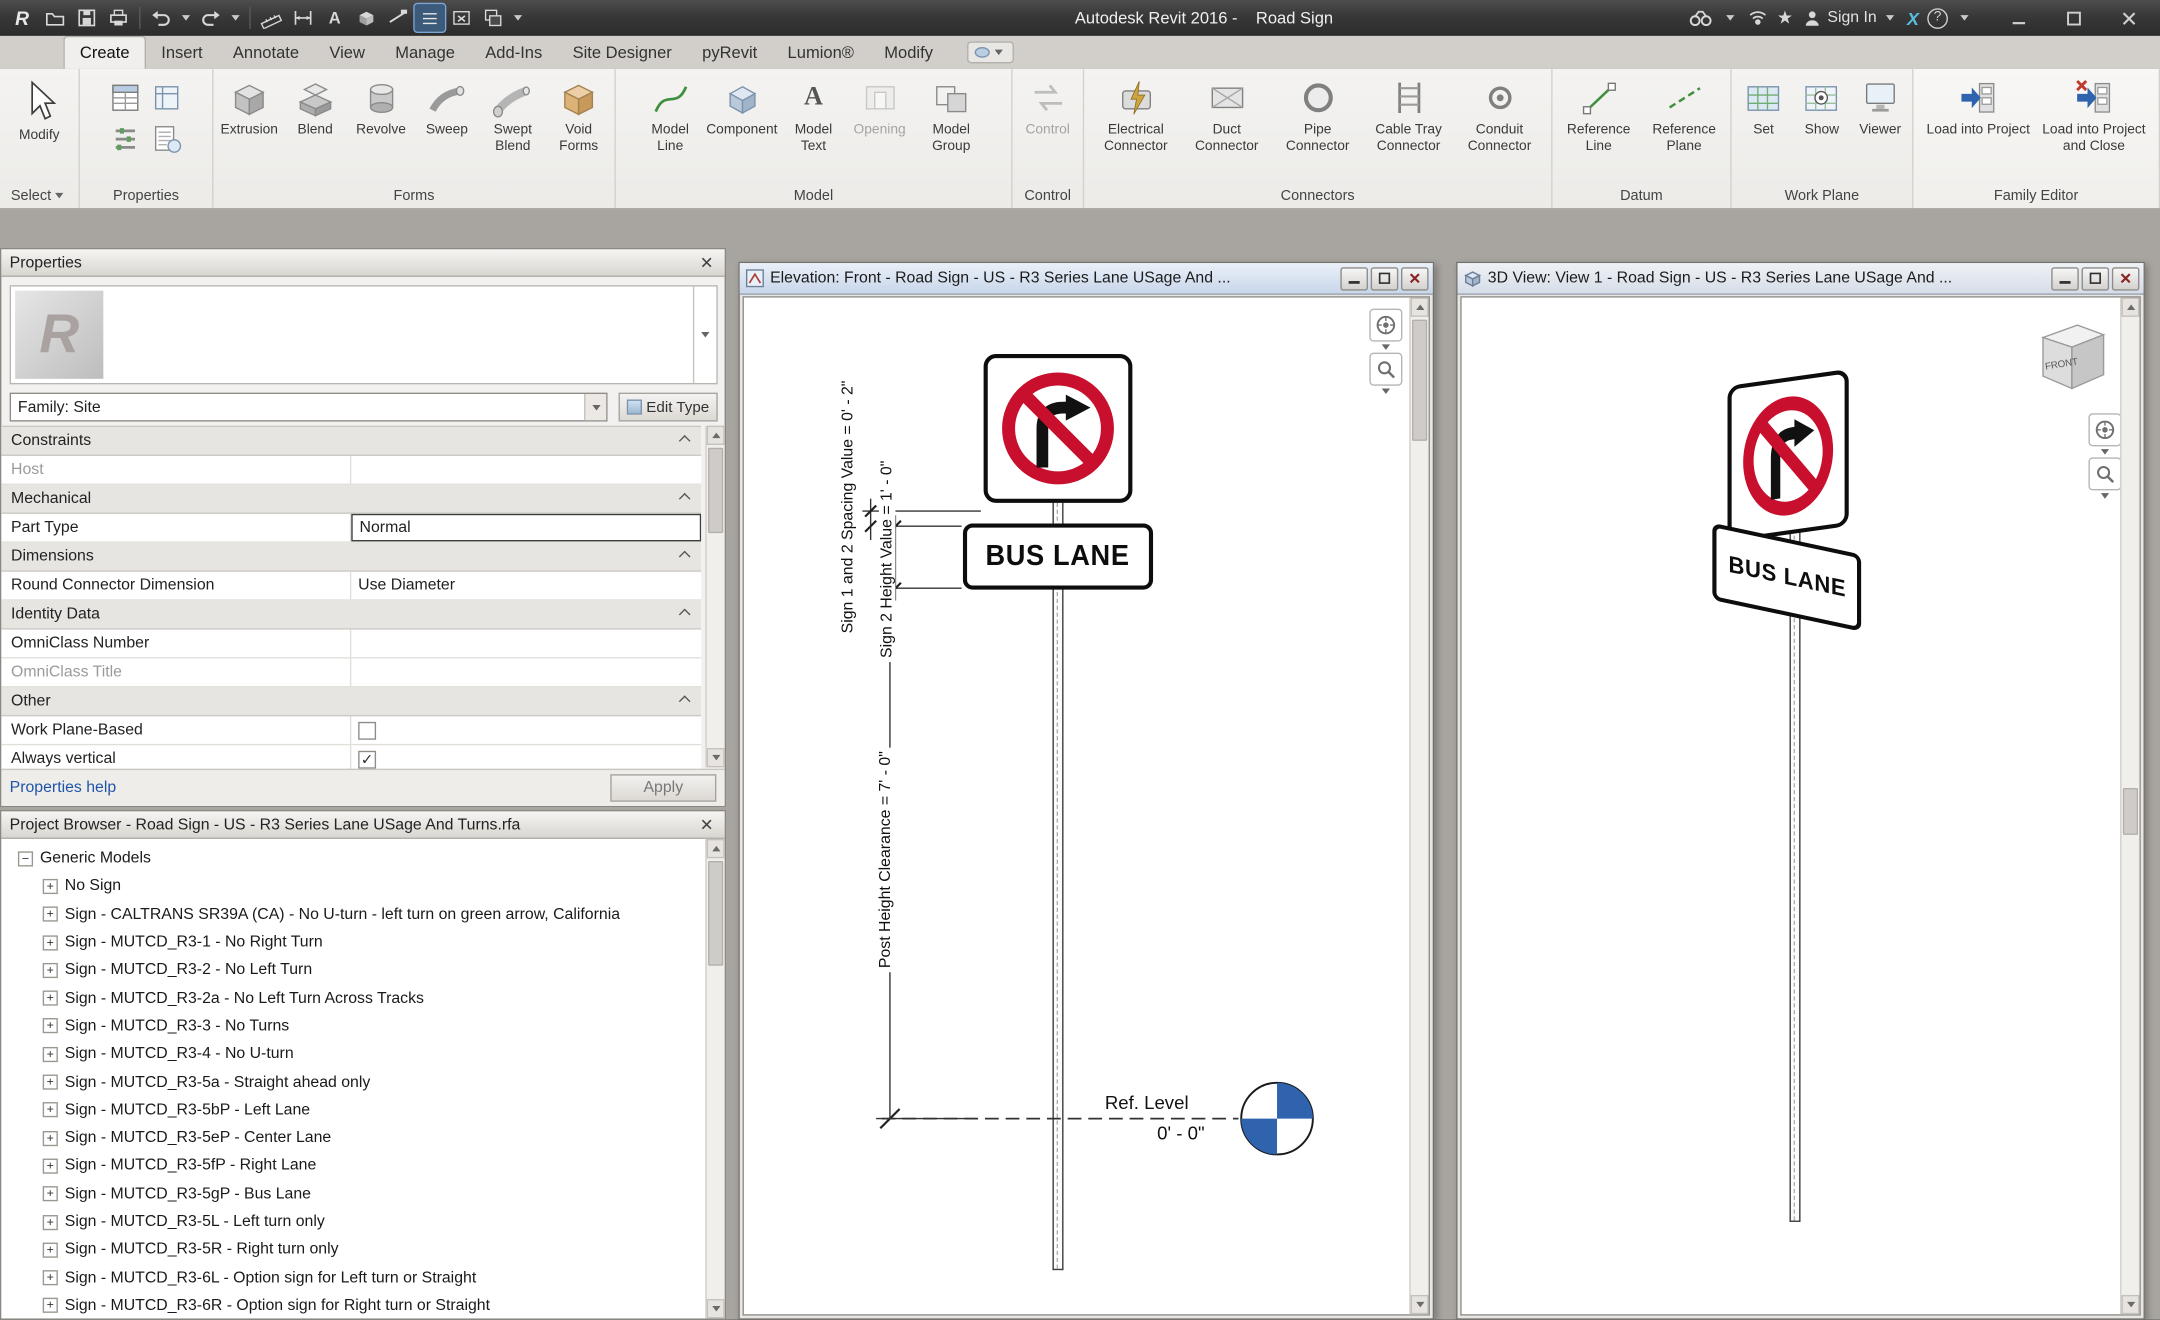 This screenshot has width=2160, height=1320. What do you see at coordinates (526, 644) in the screenshot?
I see `omniclass-number-value` at bounding box center [526, 644].